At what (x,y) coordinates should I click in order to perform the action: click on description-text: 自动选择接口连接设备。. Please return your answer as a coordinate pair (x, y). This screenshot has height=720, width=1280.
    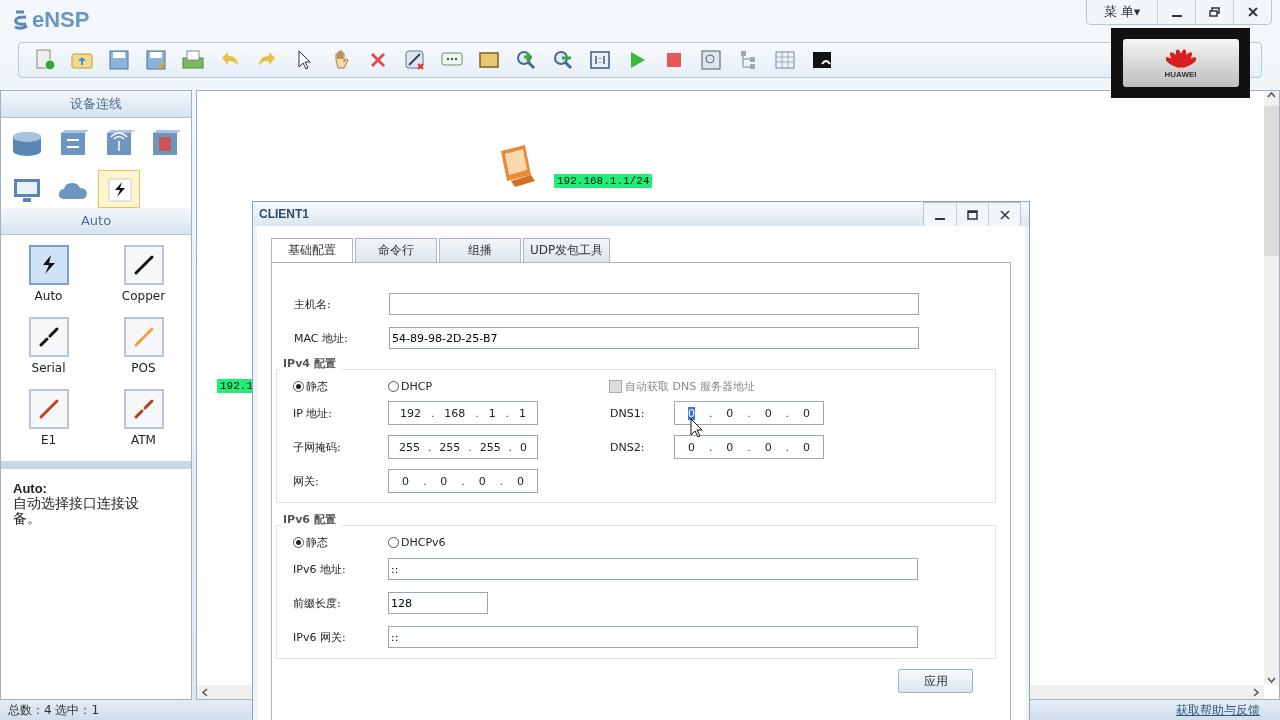
    Looking at the image, I should click on (76, 510).